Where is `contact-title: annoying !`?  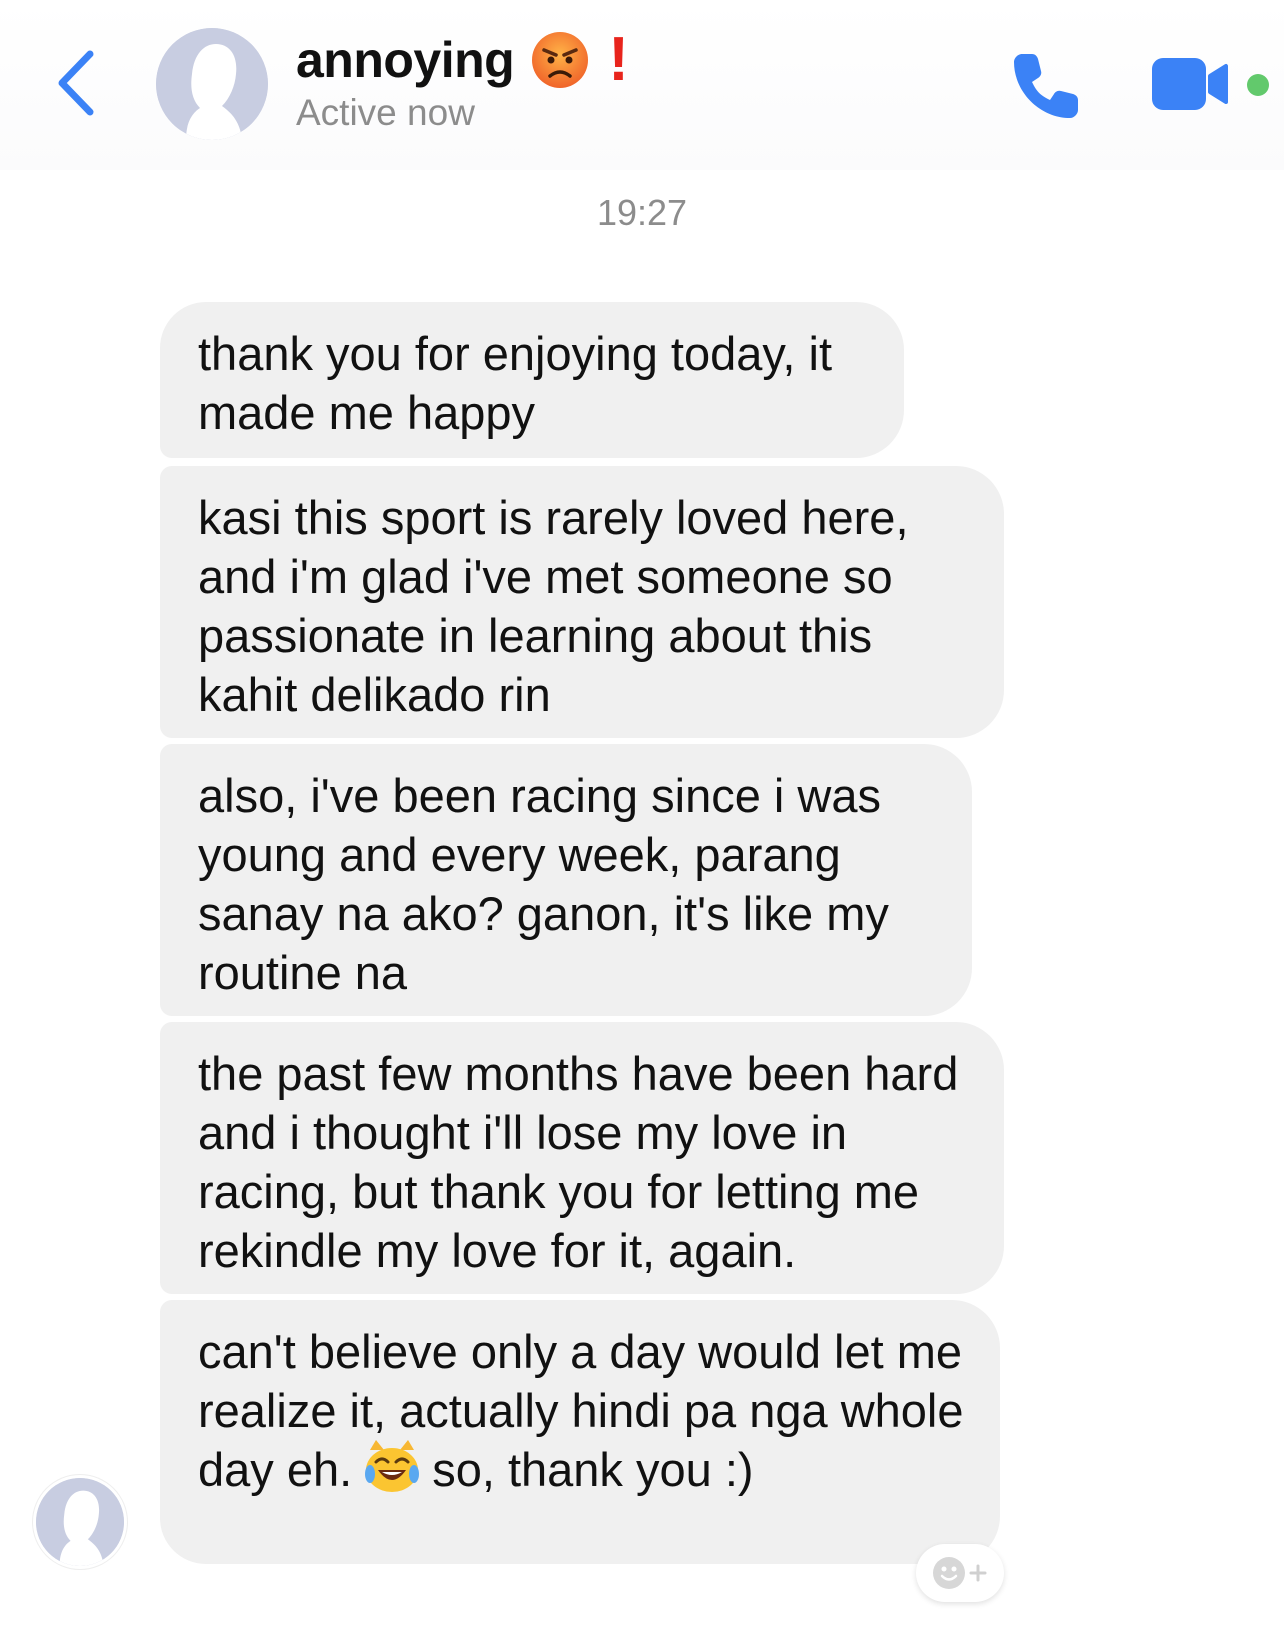 contact-title: annoying ! is located at coordinates (462, 59).